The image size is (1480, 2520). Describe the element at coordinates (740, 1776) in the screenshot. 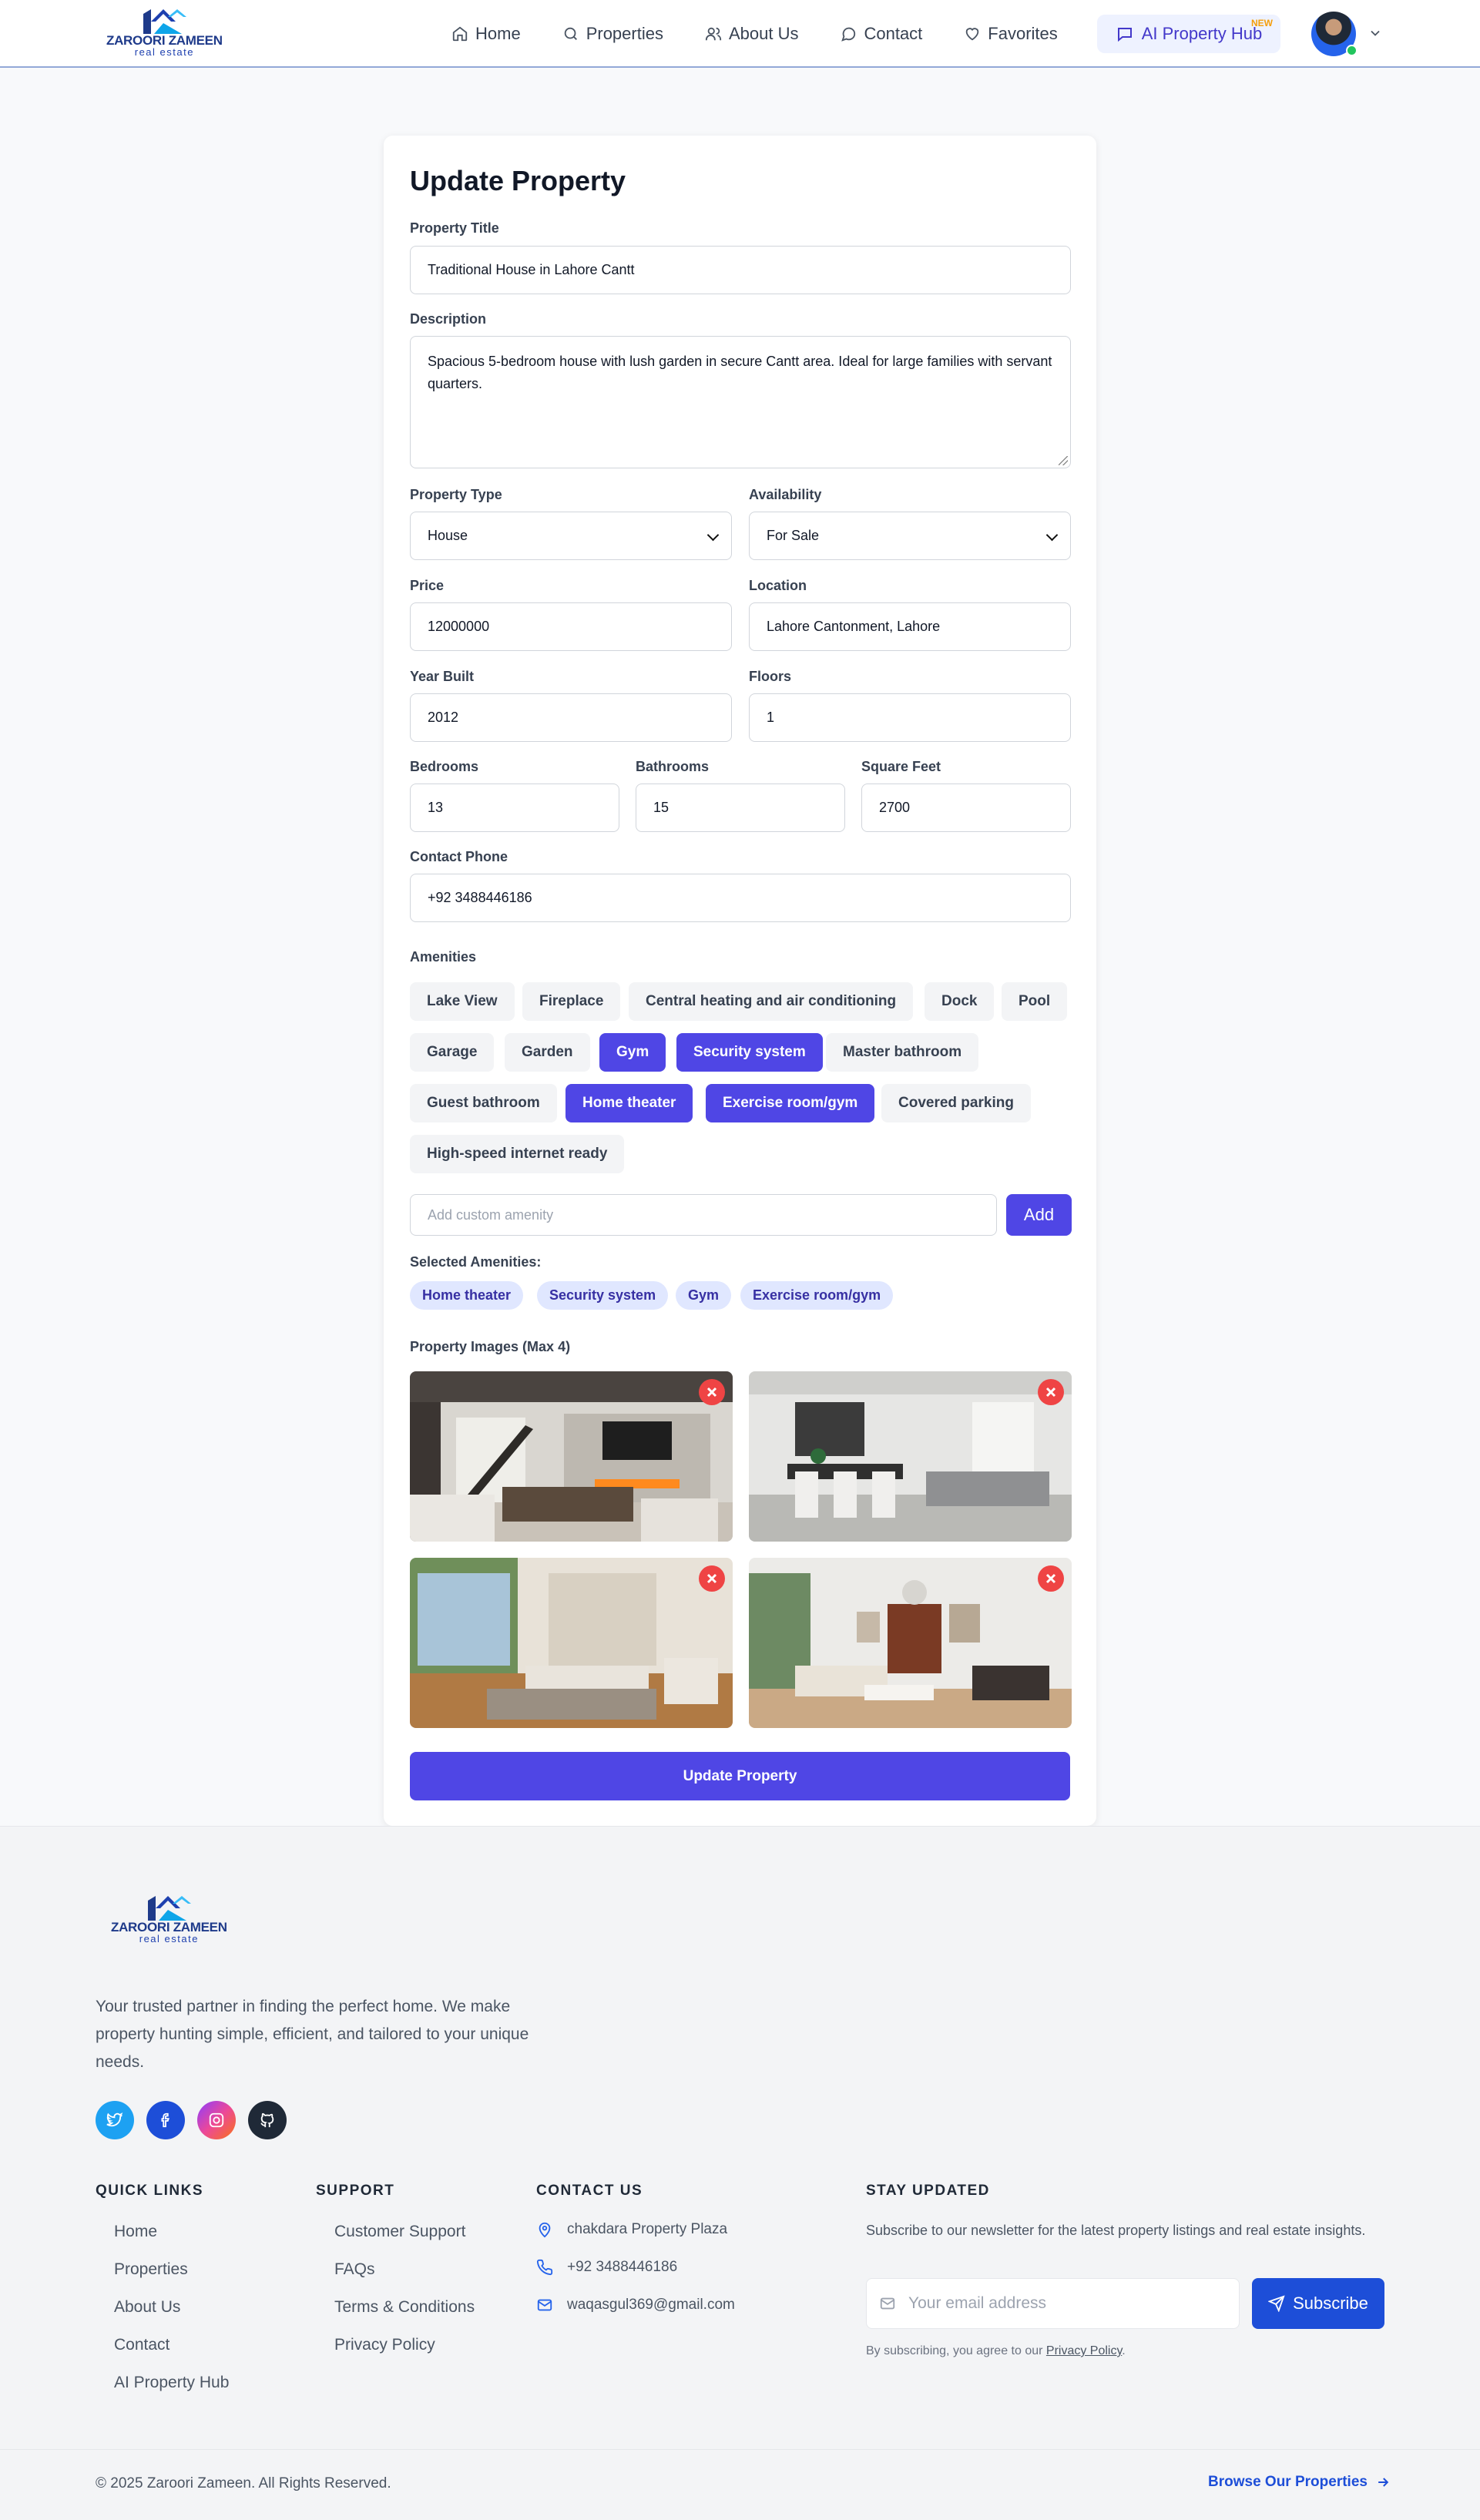

I see `update-property-button: Update Property` at that location.